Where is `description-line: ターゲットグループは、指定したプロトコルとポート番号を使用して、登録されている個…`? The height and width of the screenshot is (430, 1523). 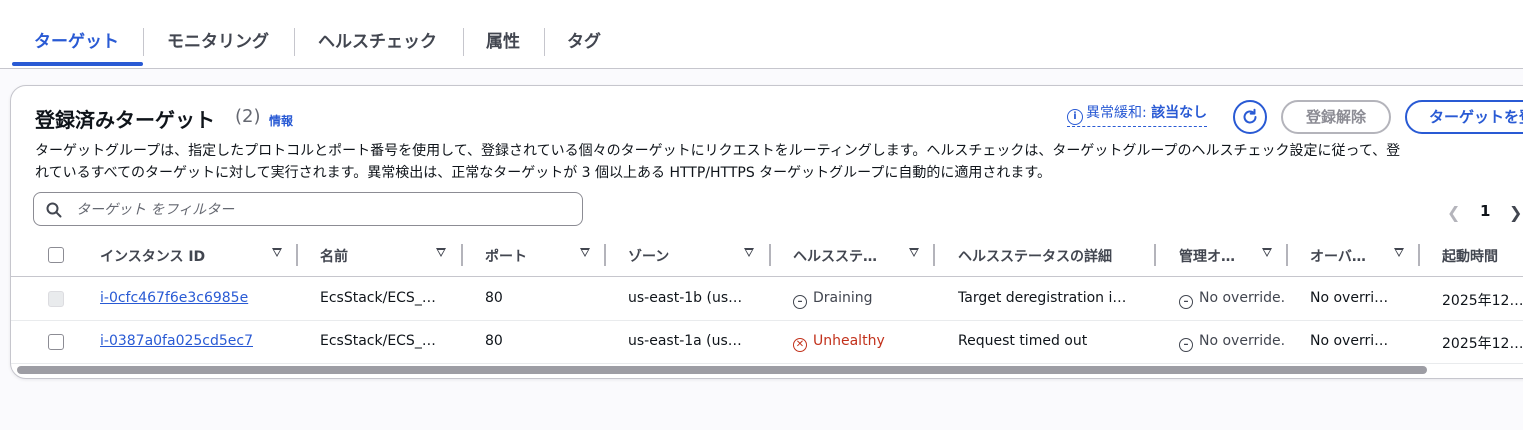 description-line: ターゲットグループは、指定したプロトコルとポート番号を使用して、登録されている個… is located at coordinates (718, 151).